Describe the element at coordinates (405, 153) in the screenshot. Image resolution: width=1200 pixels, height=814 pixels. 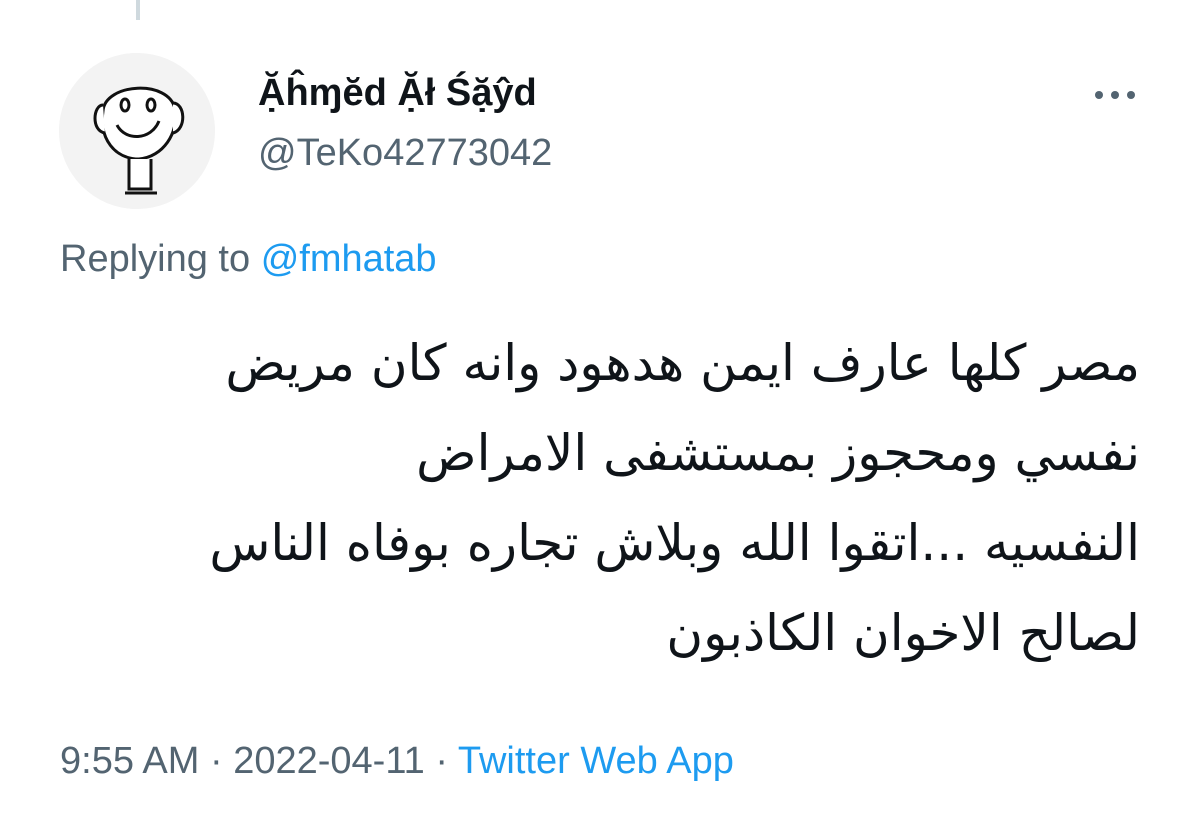
I see `user-handle: @TeKo42773042` at that location.